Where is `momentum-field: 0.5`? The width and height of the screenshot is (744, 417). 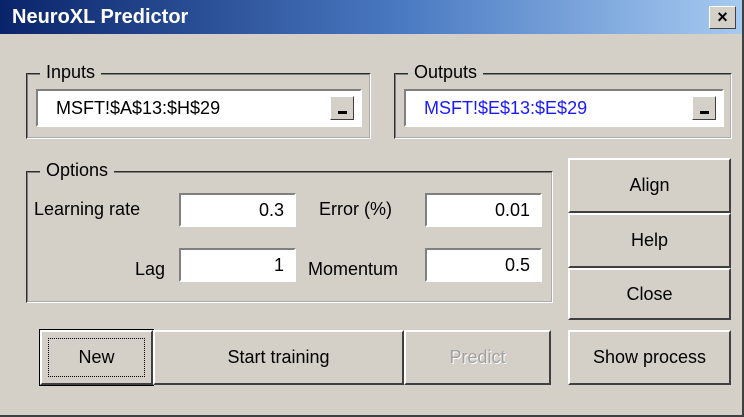
momentum-field: 0.5 is located at coordinates (483, 265).